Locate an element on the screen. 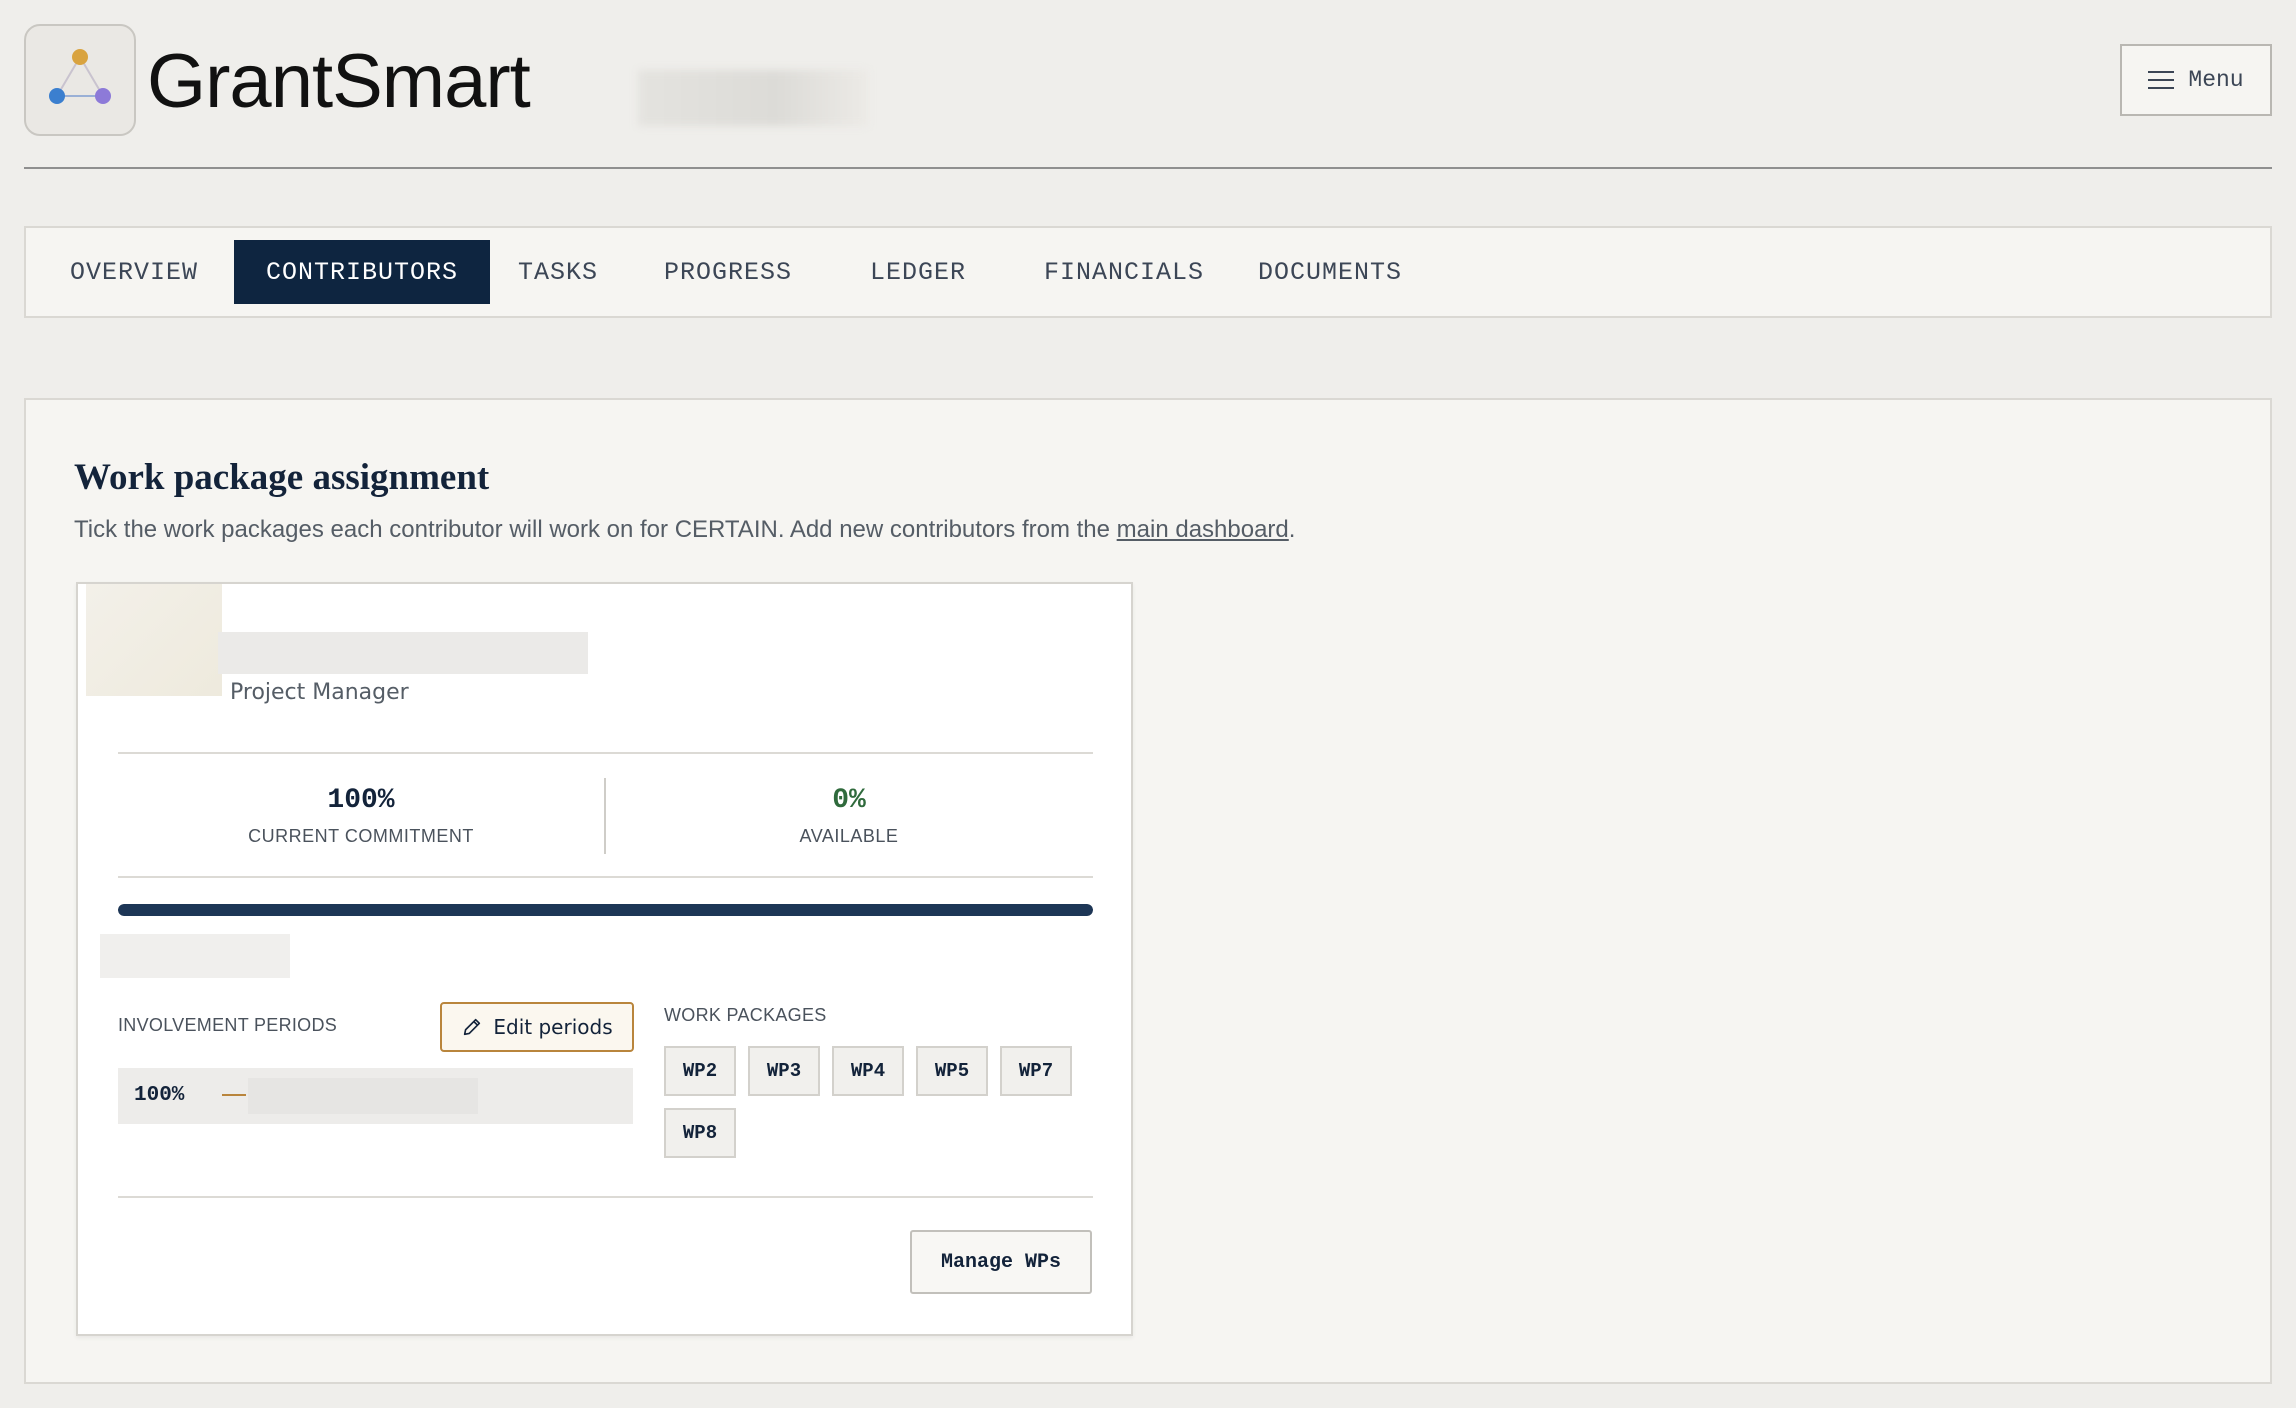  wp-chip: WP5 is located at coordinates (952, 1071).